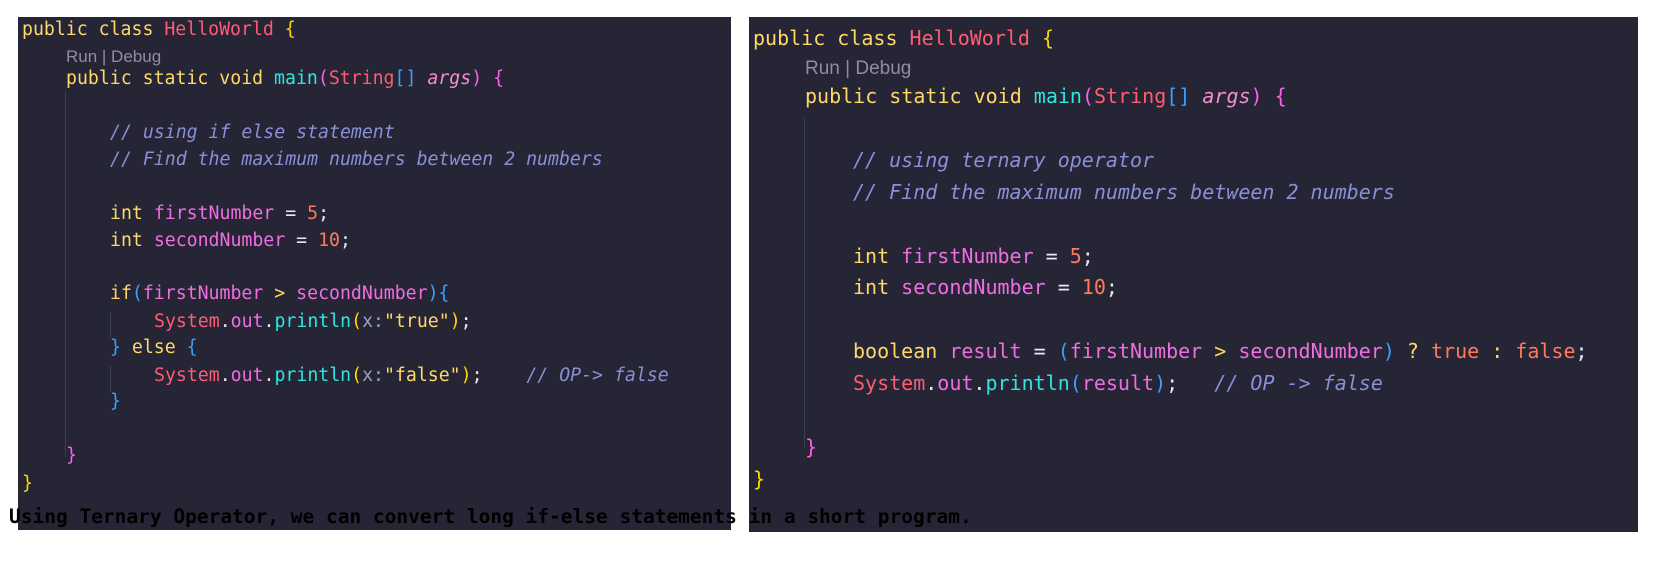 This screenshot has width=1660, height=572. I want to click on code-comment-1: // using if else statement, so click(252, 132).